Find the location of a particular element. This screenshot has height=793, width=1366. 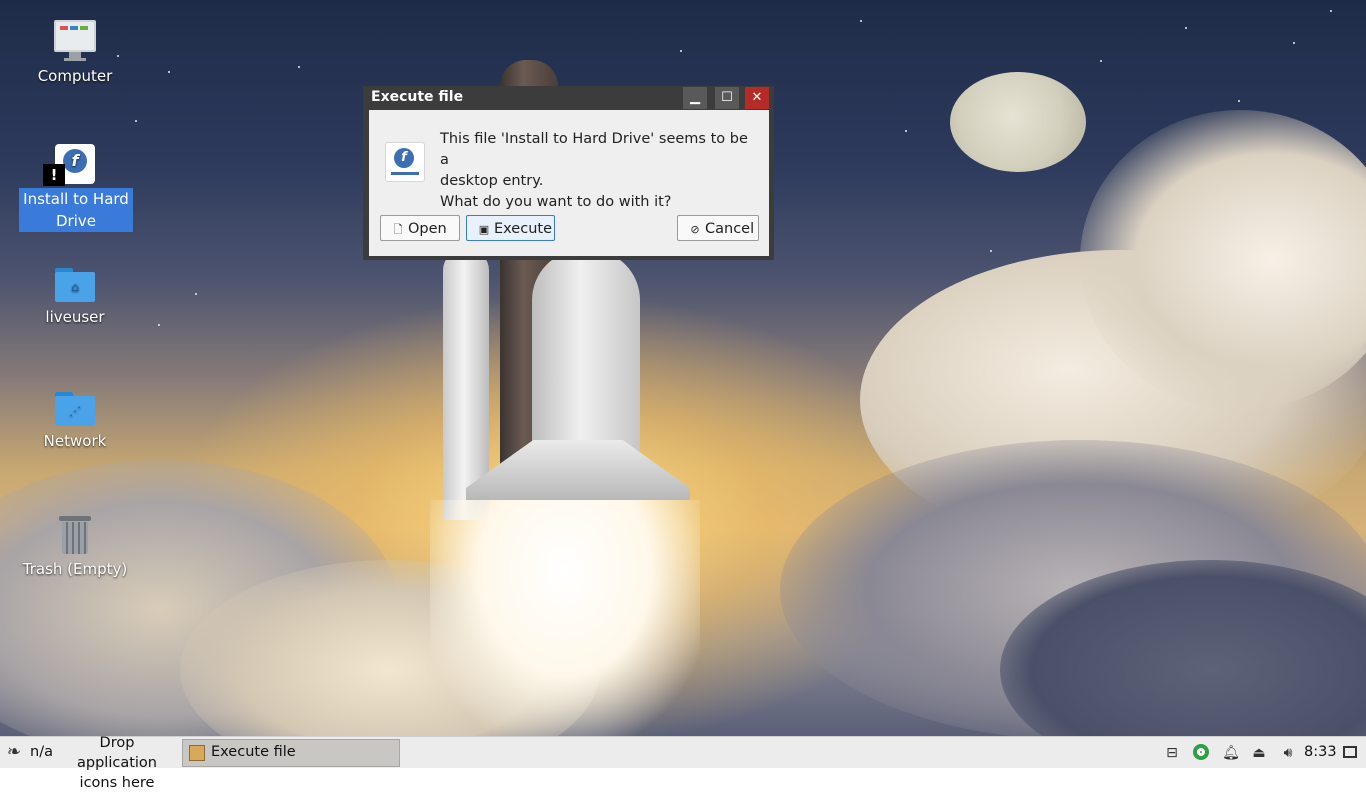

cancel-button: ⊘ Cancel is located at coordinates (718, 228).